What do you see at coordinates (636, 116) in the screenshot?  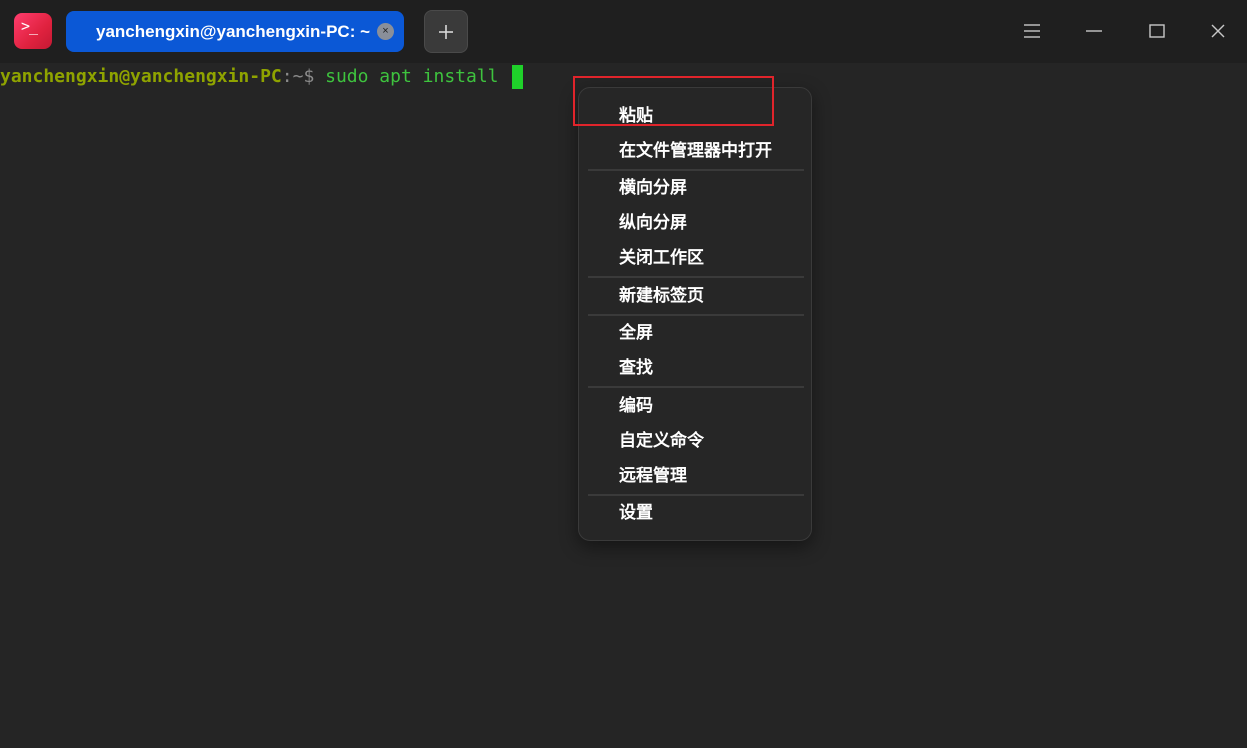 I see `menu-item-paste: 粘贴` at bounding box center [636, 116].